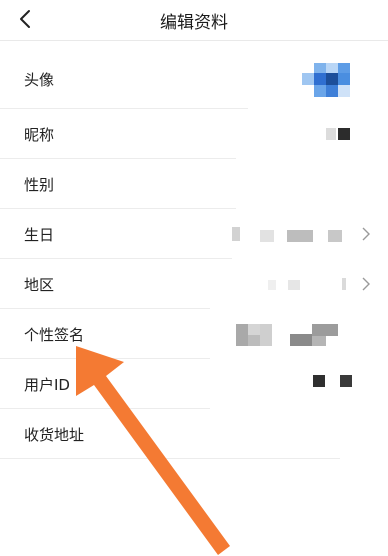 The image size is (388, 556). Describe the element at coordinates (47, 385) in the screenshot. I see `row-label-user-id: 用户ID` at that location.